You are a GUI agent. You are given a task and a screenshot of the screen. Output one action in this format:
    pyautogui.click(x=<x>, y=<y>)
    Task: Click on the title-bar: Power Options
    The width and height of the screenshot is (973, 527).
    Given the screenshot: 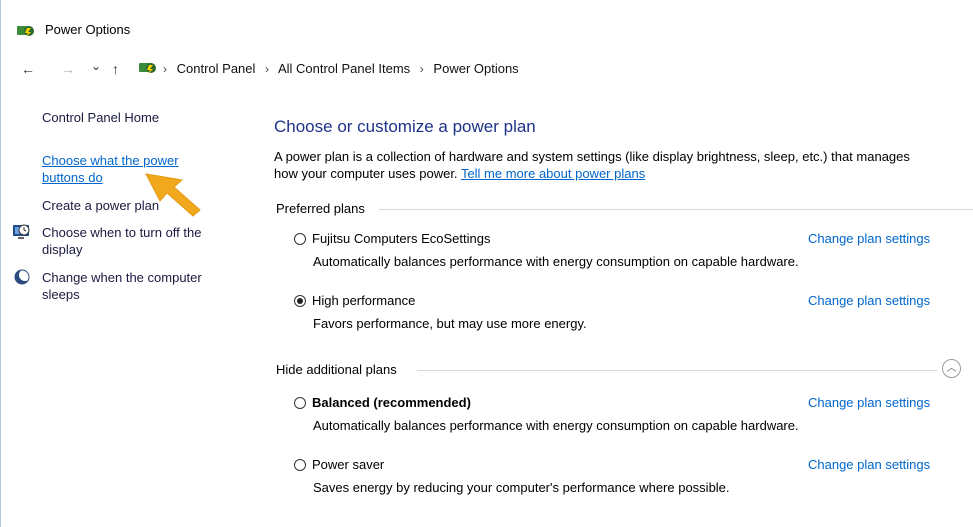 What is the action you would take?
    pyautogui.click(x=486, y=26)
    